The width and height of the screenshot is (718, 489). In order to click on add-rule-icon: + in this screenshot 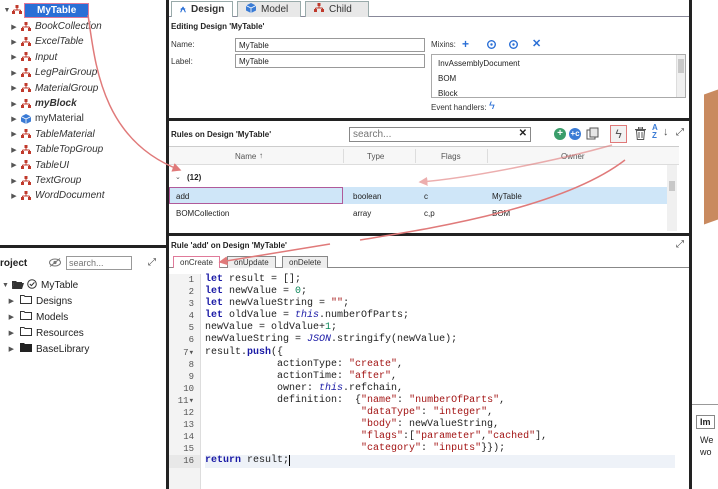, I will do `click(560, 134)`.